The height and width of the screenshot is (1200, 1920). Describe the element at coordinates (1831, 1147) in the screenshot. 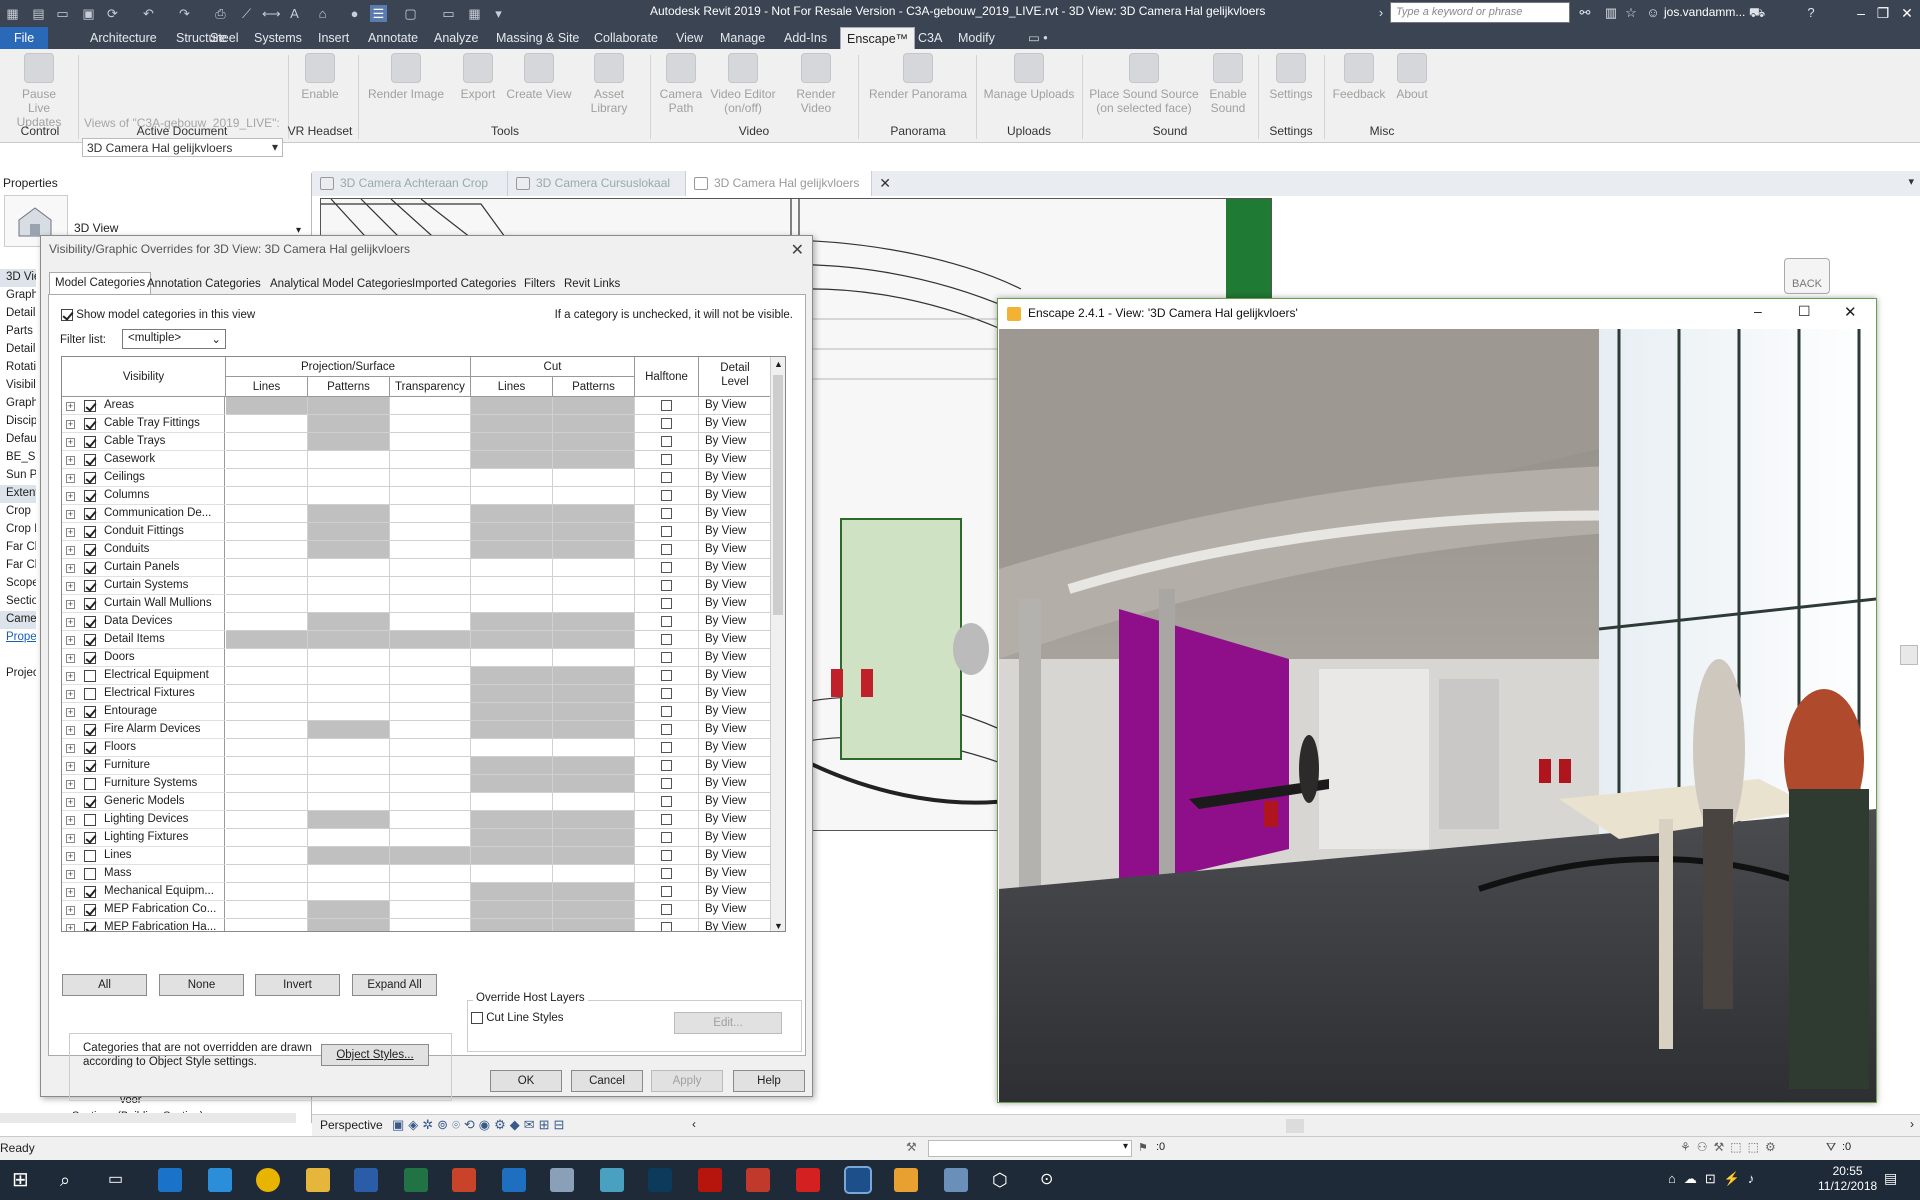

I see `filter-icon: ⛛` at that location.